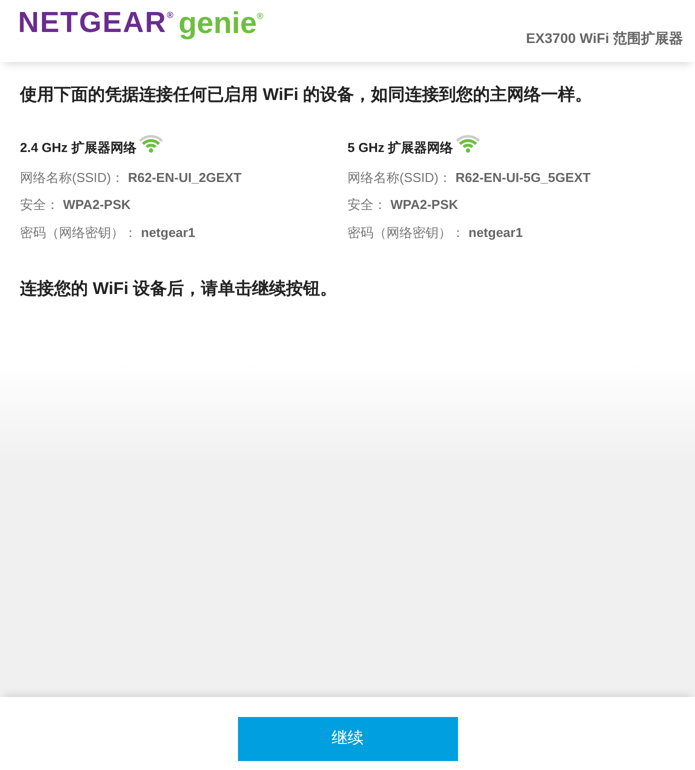 Image resolution: width=695 pixels, height=770 pixels. I want to click on logo-brand: NETGEAR$^{®}$, so click(96, 23).